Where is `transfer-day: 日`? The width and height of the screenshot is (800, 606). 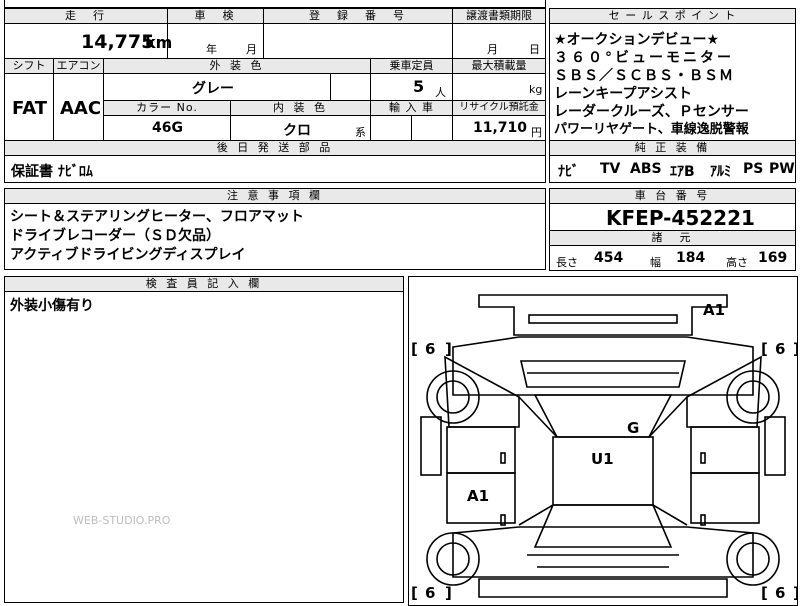 transfer-day: 日 is located at coordinates (534, 49).